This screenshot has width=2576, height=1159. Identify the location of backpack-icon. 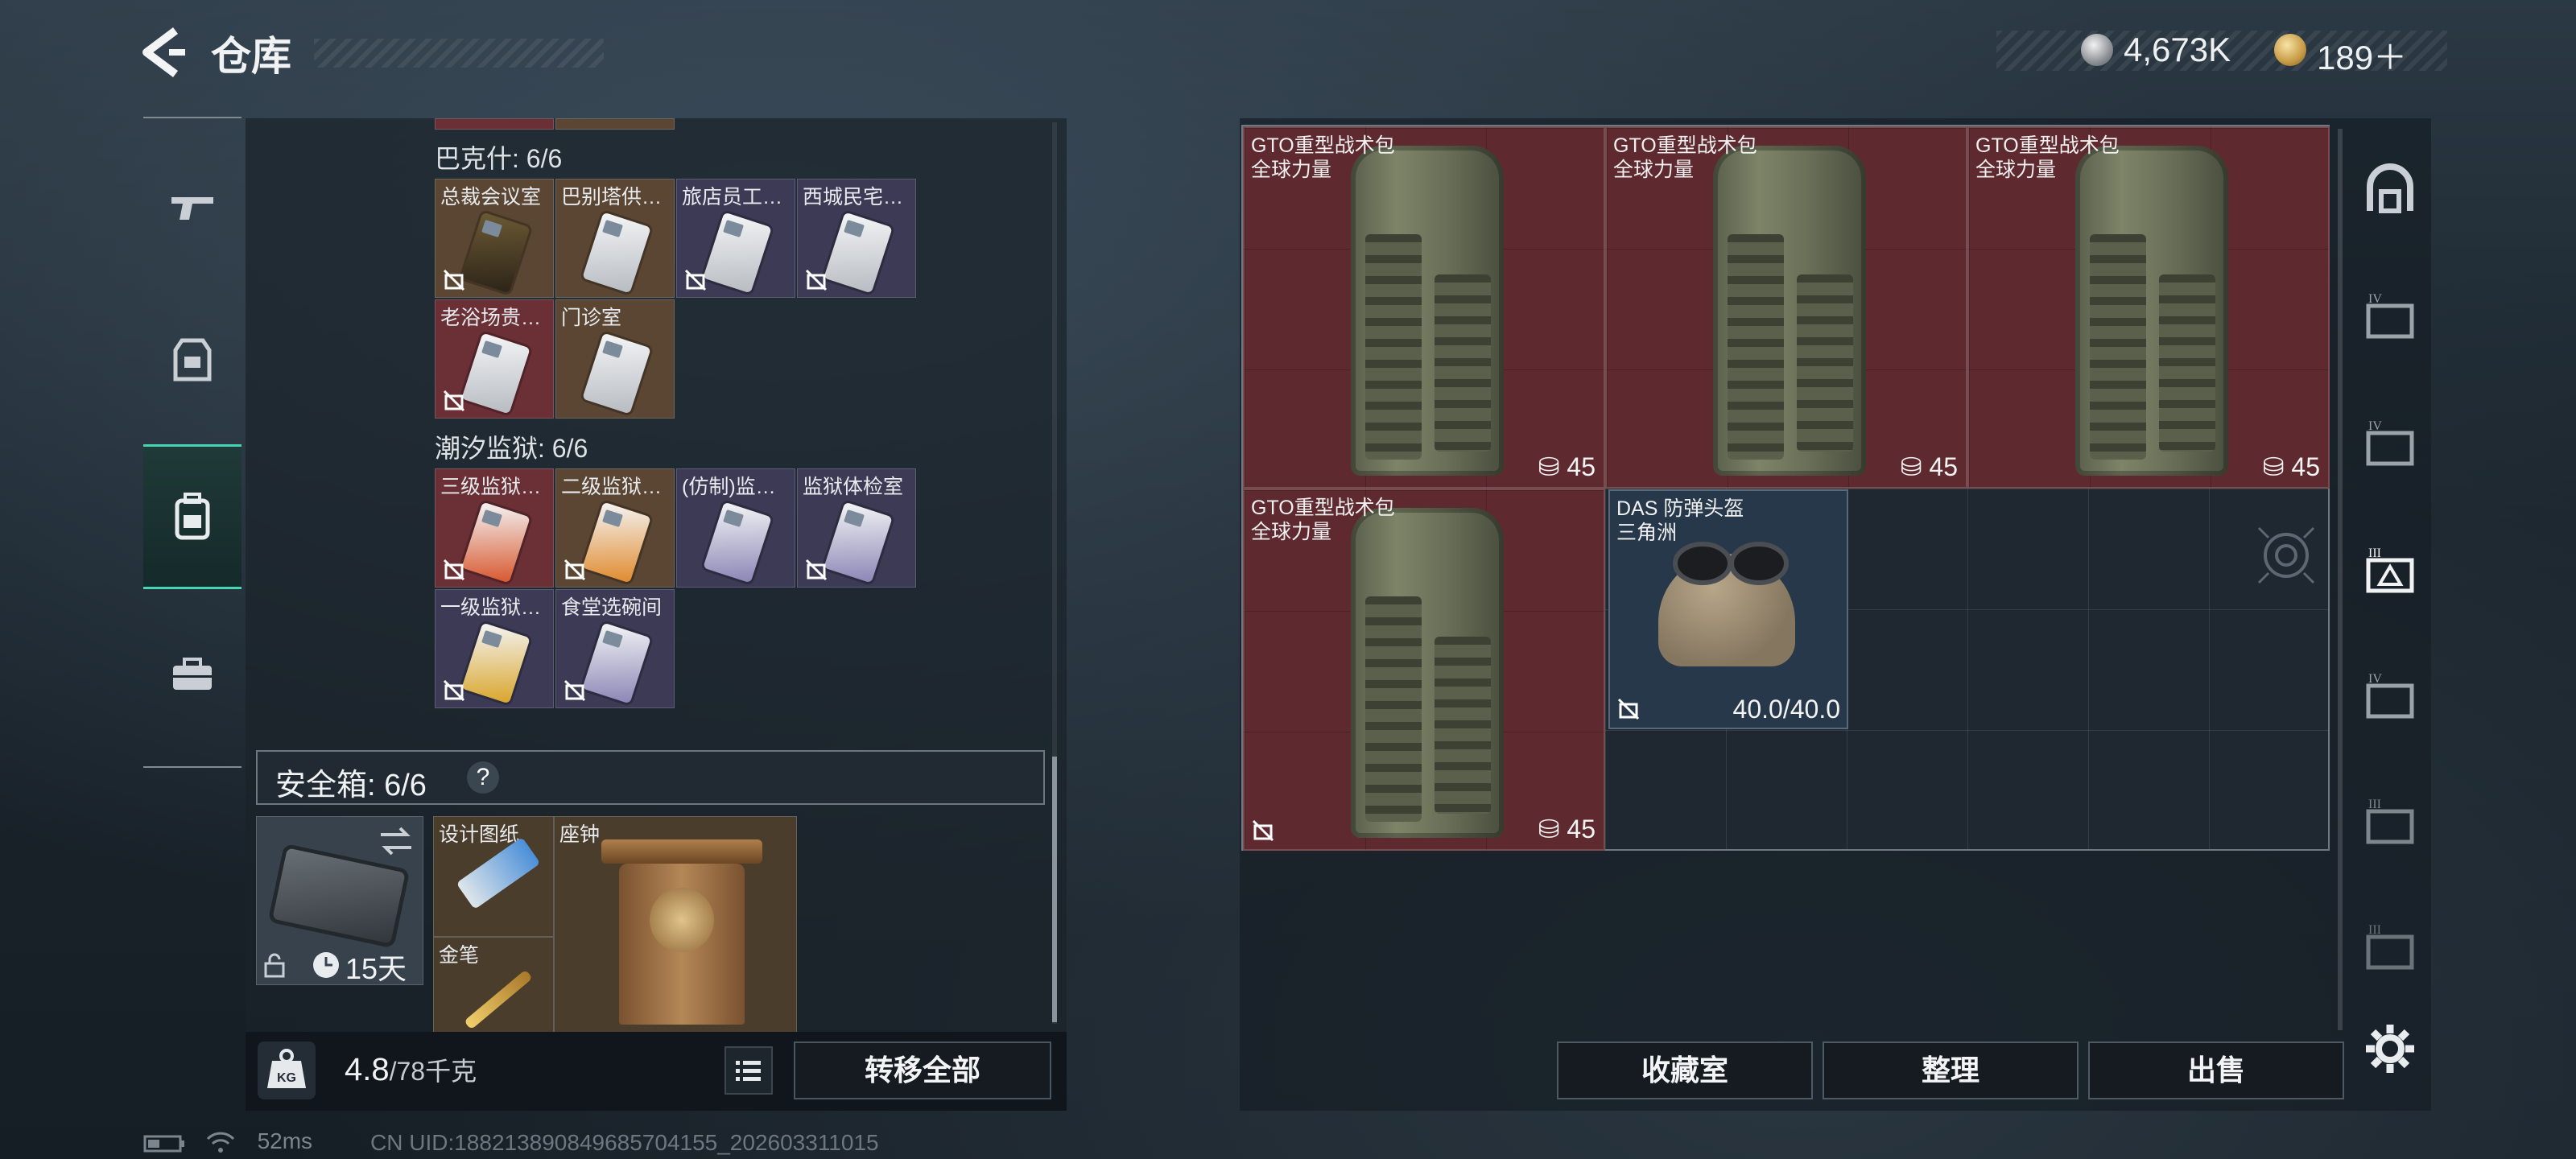
(192, 516).